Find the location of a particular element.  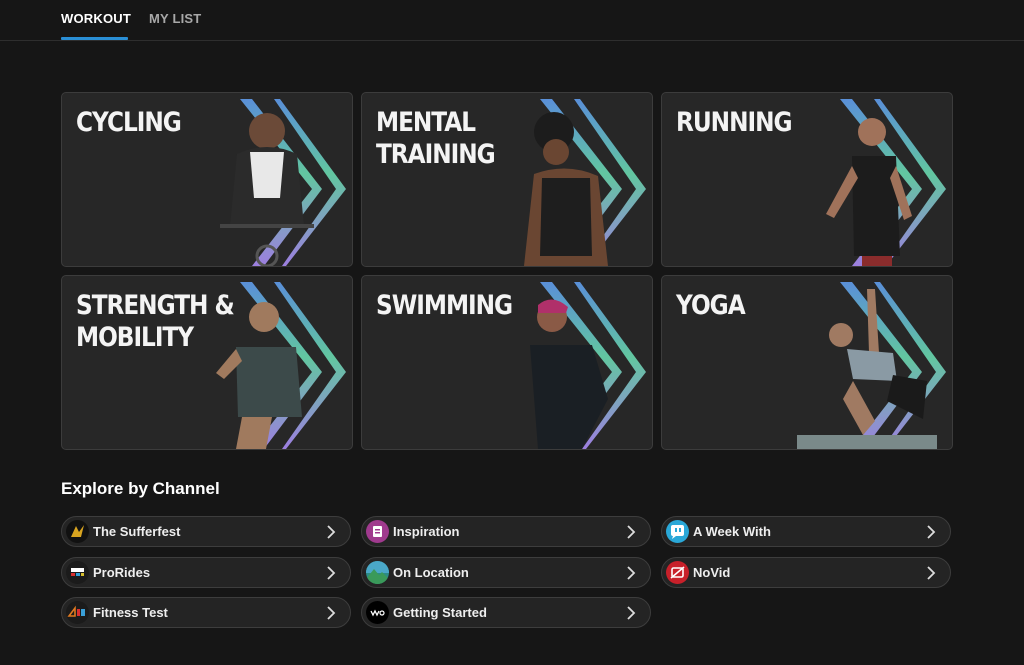

channel-label: On Location is located at coordinates (431, 572).